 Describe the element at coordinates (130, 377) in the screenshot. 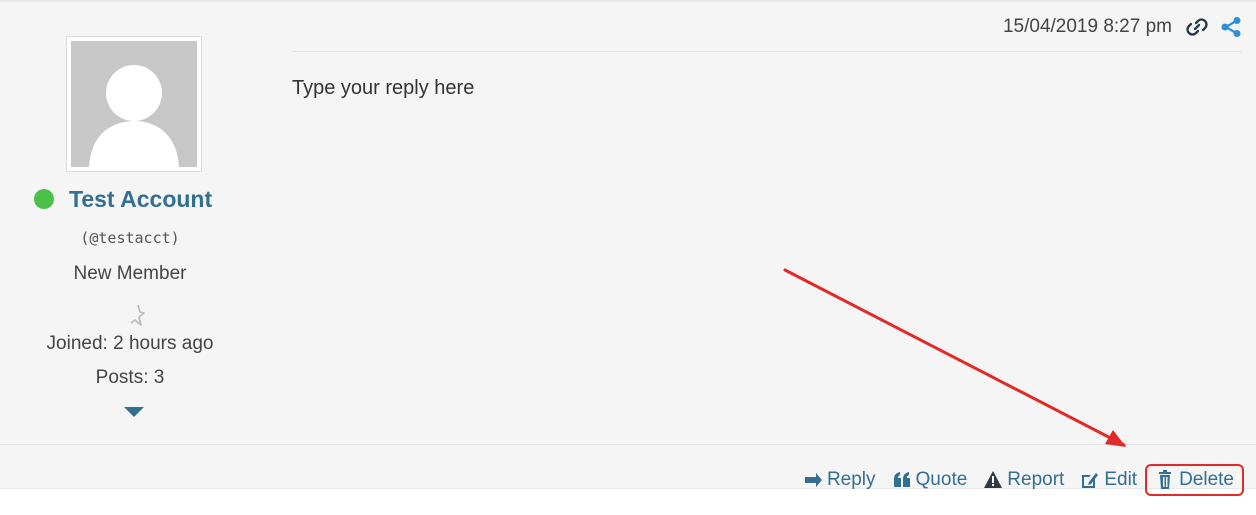

I see `post-count: Posts: 3` at that location.